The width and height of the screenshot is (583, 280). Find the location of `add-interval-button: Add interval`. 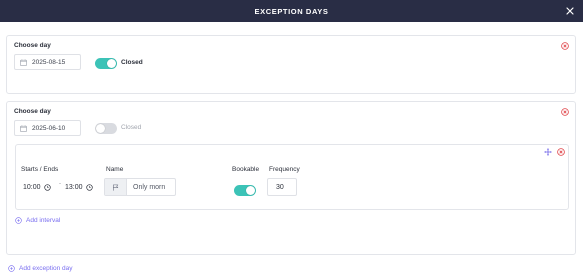

add-interval-button: Add interval is located at coordinates (37, 220).